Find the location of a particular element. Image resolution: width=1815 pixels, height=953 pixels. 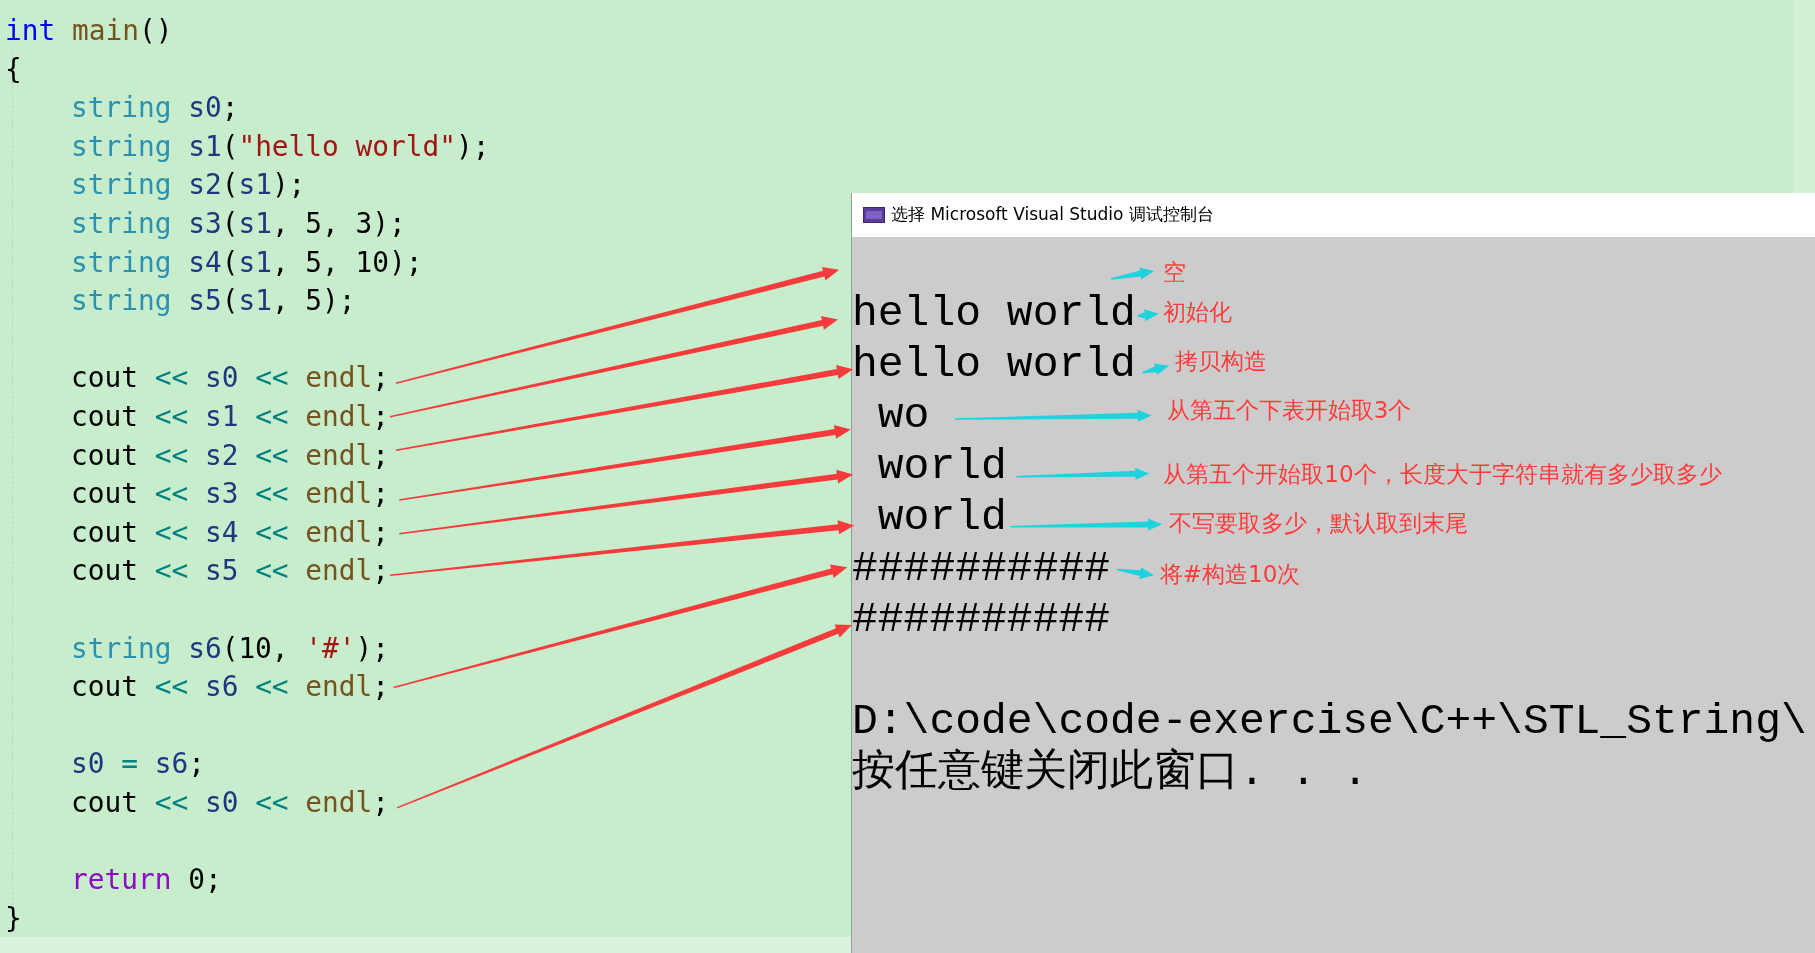

code-line: string s2(s1); is located at coordinates (188, 185).